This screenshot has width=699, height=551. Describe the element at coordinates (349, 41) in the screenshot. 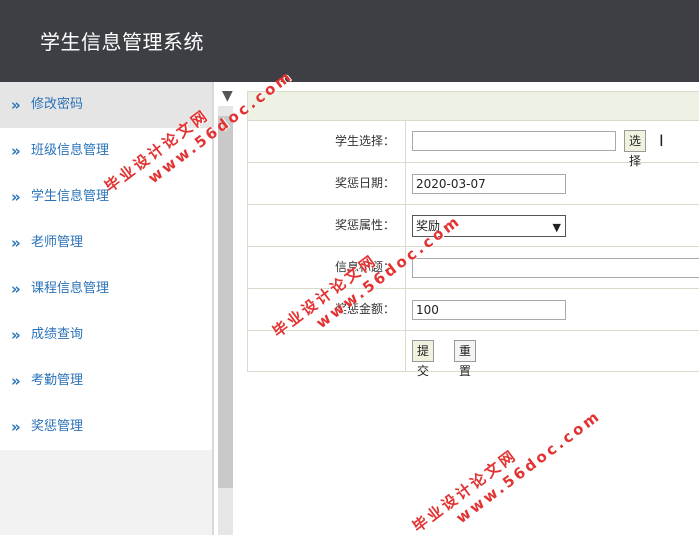

I see `app-header: 学生信息管理系统` at that location.